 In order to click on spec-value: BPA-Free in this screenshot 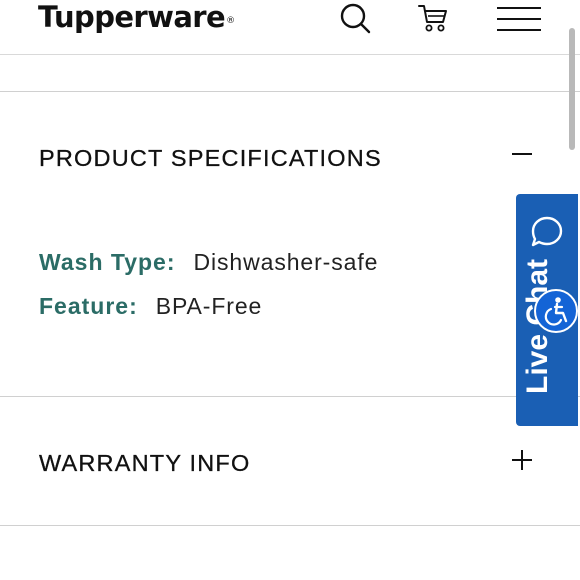, I will do `click(209, 306)`.